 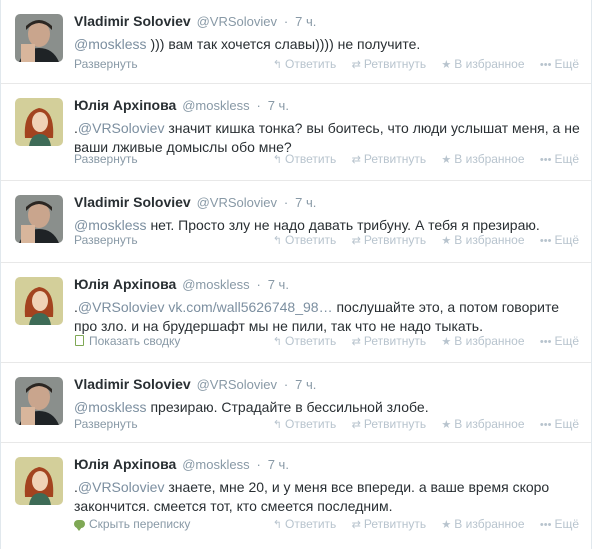 What do you see at coordinates (127, 341) in the screenshot?
I see `show-summary-link: Показать сводку` at bounding box center [127, 341].